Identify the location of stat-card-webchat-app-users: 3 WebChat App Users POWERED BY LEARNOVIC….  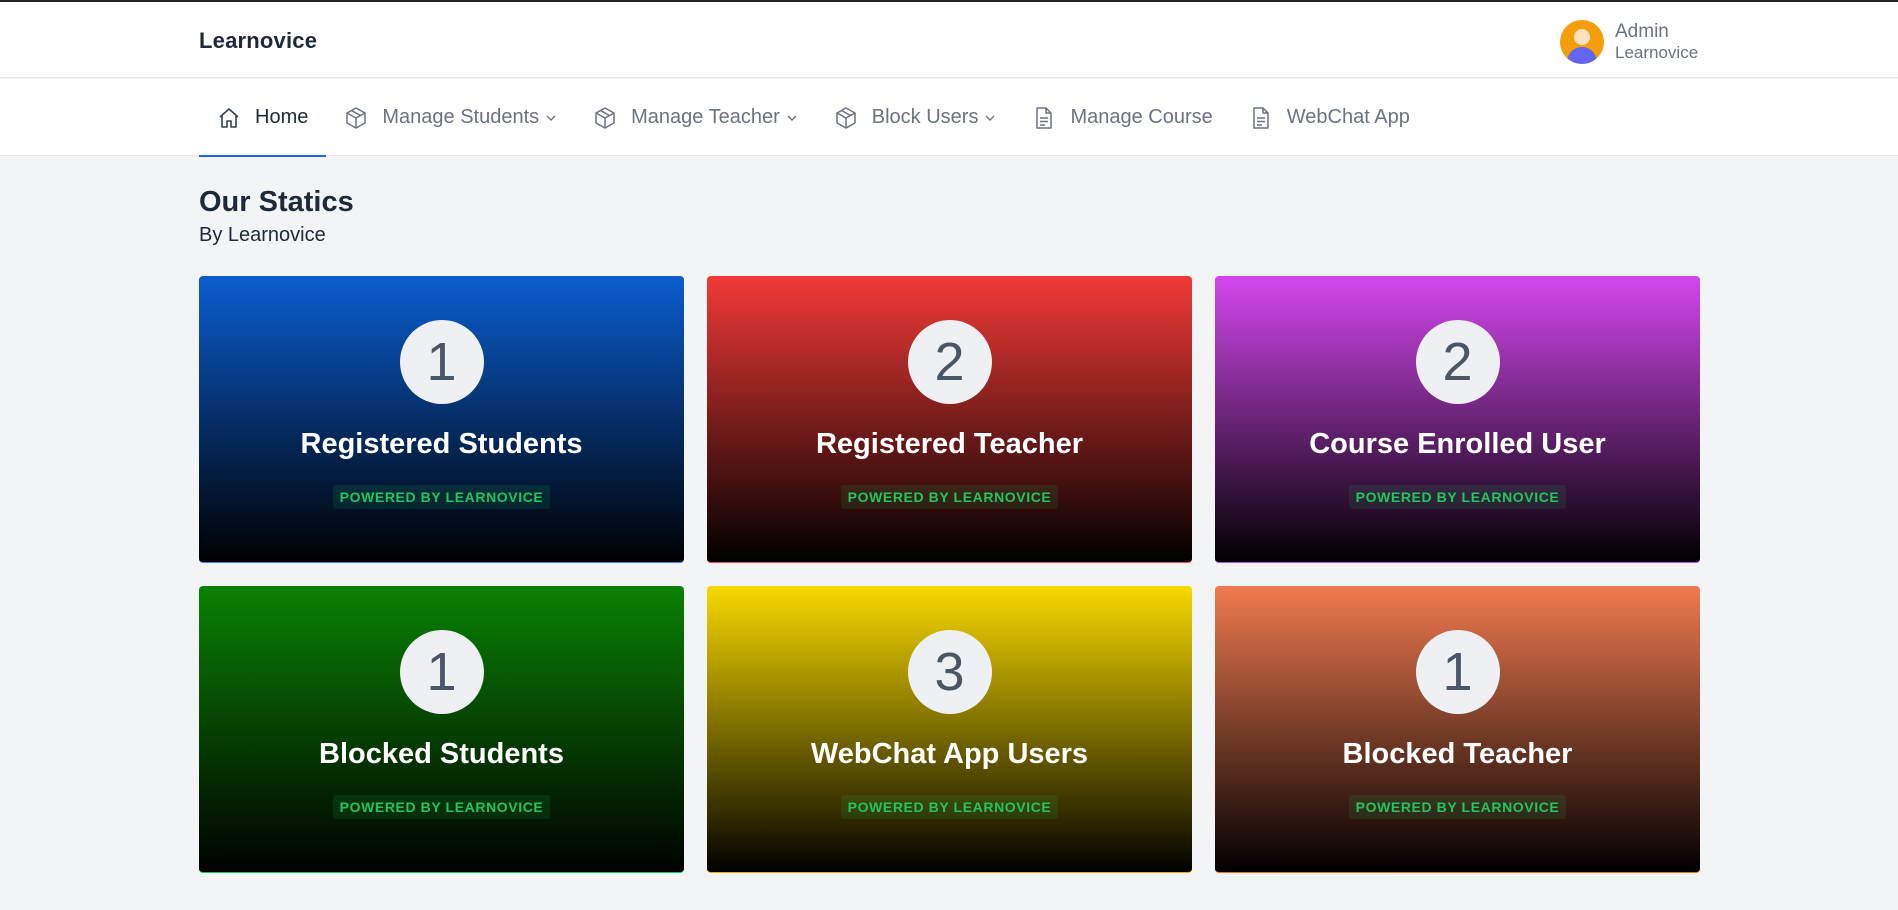
(949, 729).